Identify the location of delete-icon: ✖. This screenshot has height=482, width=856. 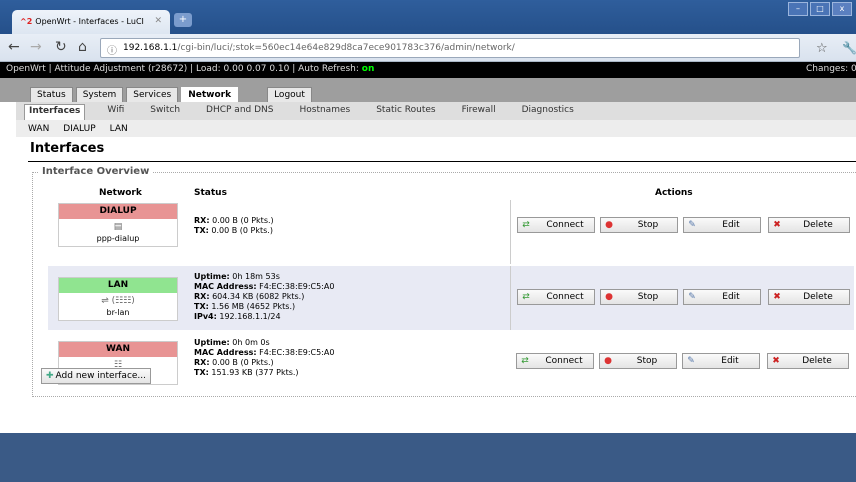
(777, 297).